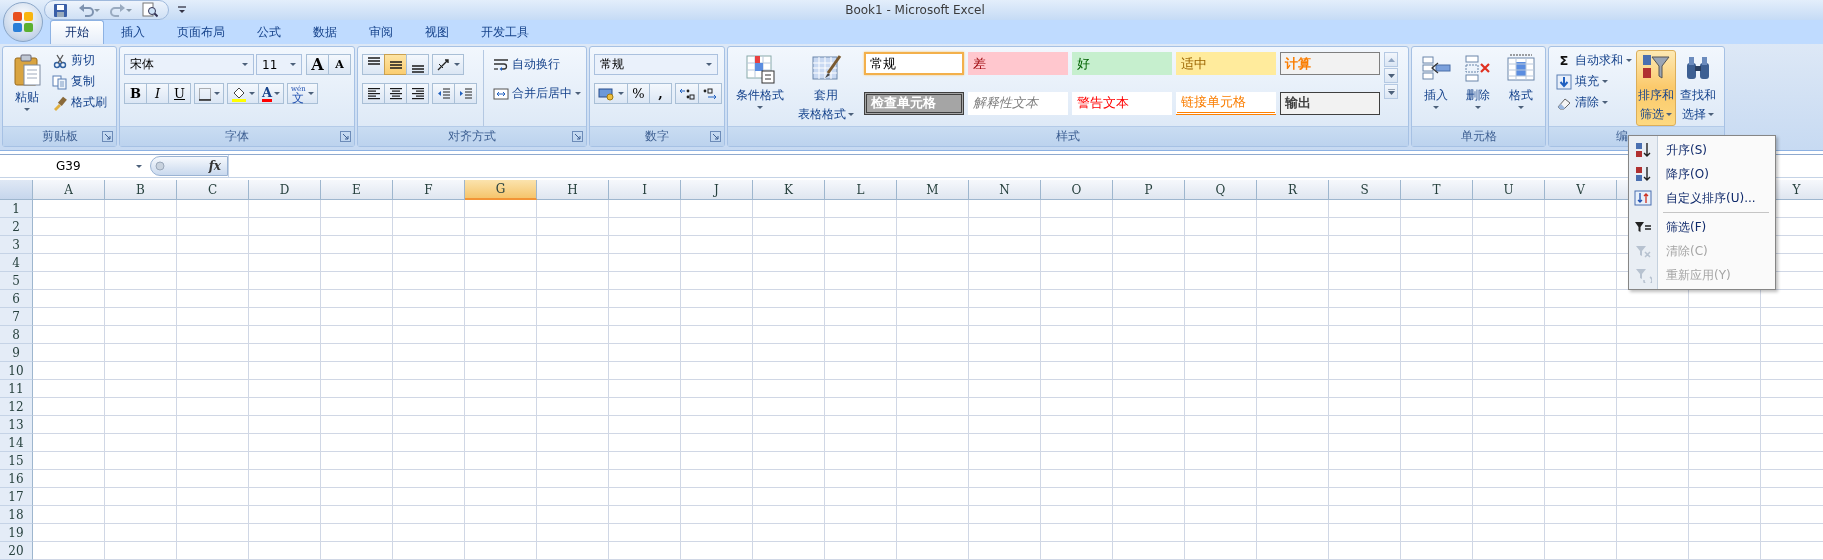 This screenshot has width=1823, height=560. I want to click on group-label: 样式, so click(1068, 136).